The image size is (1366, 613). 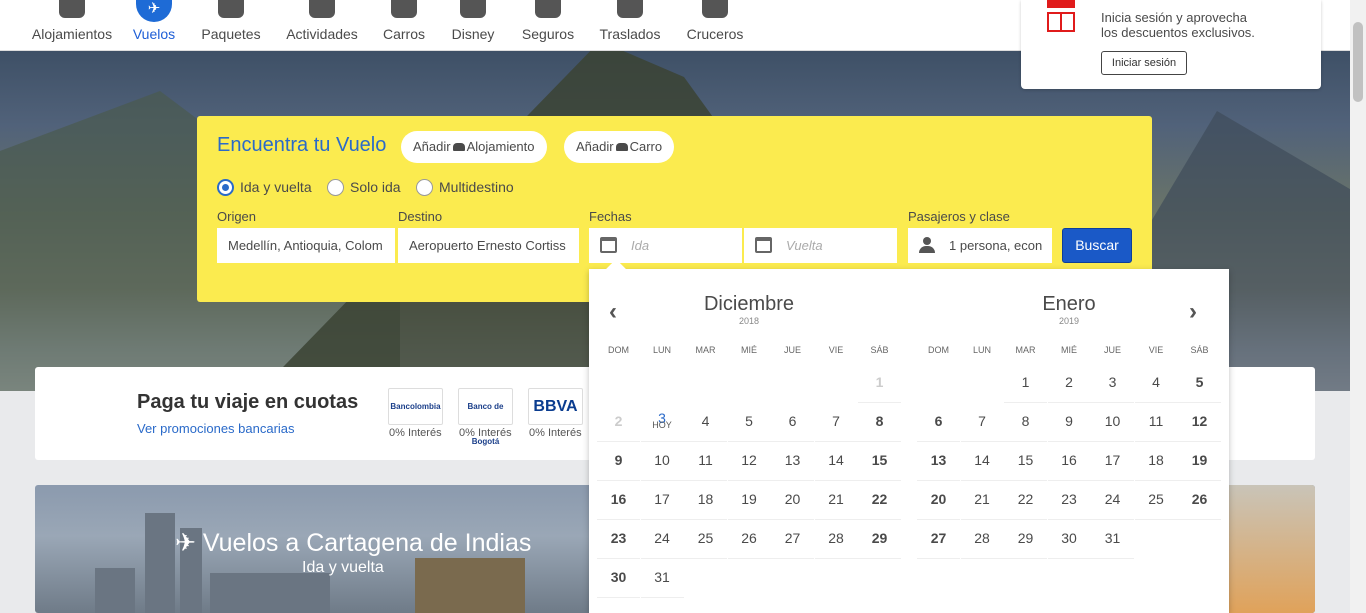 What do you see at coordinates (1358, 62) in the screenshot?
I see `scrollbar-thumb` at bounding box center [1358, 62].